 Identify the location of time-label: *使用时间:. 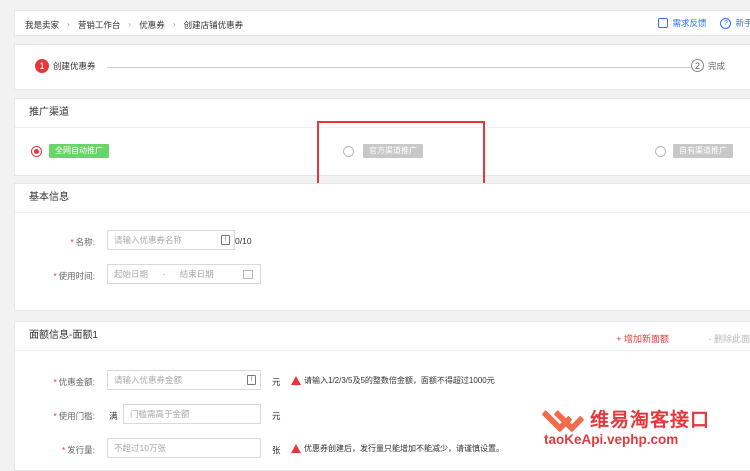
(55, 276).